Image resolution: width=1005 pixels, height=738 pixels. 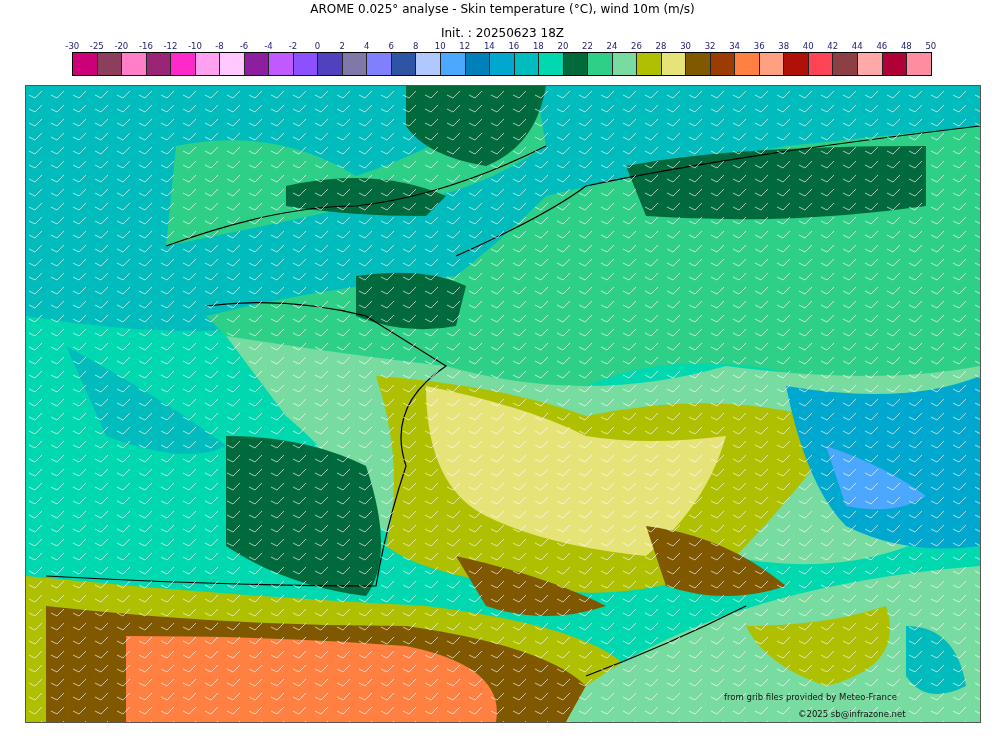 What do you see at coordinates (931, 46) in the screenshot?
I see `legend-label: 50` at bounding box center [931, 46].